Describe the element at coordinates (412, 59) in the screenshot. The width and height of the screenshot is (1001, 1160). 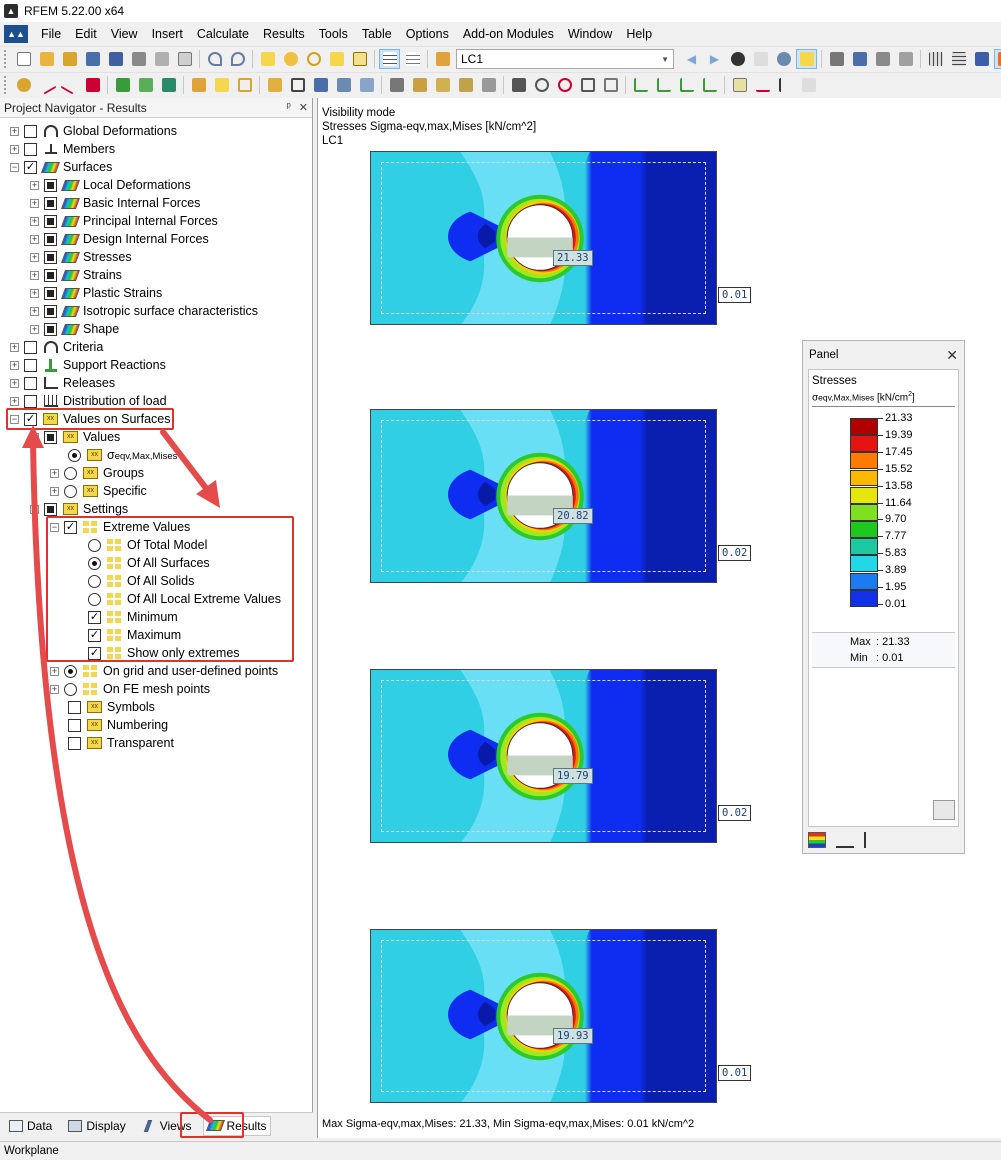
I see `table-button` at that location.